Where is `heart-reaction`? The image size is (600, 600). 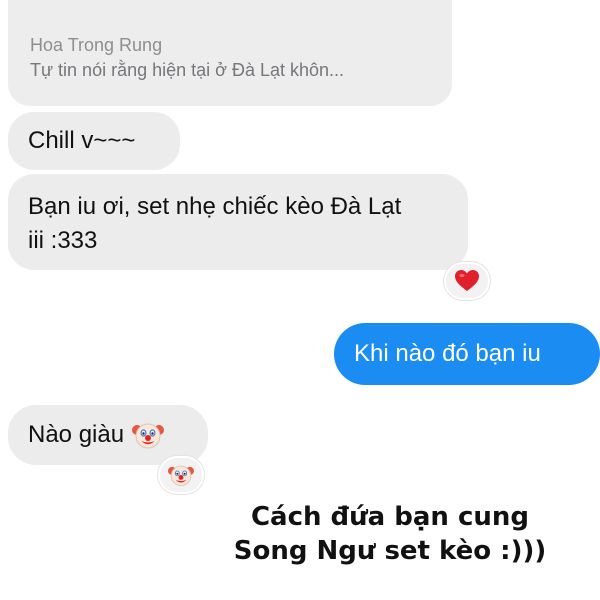
heart-reaction is located at coordinates (467, 281).